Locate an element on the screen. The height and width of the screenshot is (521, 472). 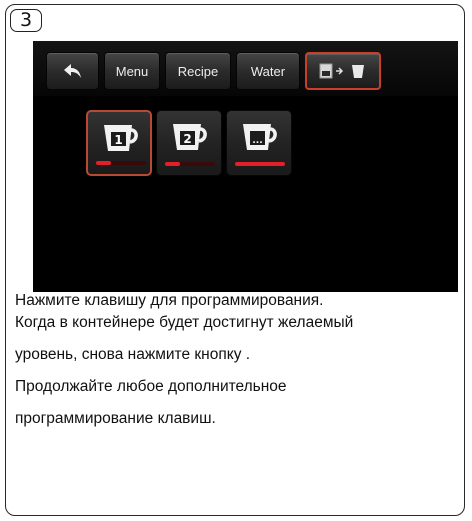
key-label: 1 is located at coordinates (118, 140).